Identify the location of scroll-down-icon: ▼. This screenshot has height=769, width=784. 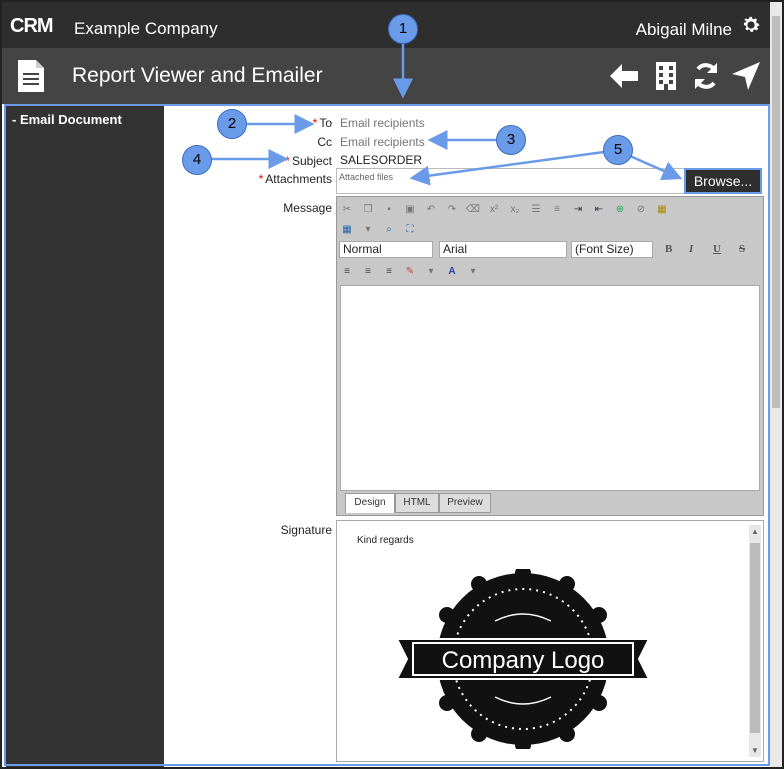
(755, 750).